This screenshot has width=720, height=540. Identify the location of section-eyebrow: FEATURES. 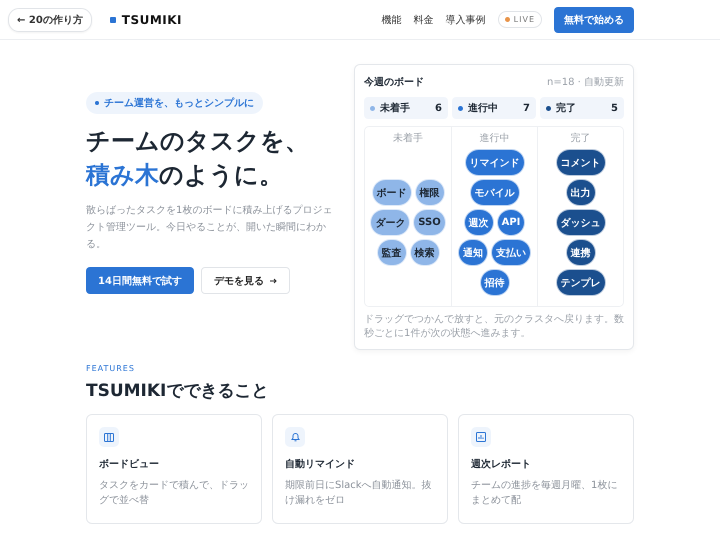
(111, 368).